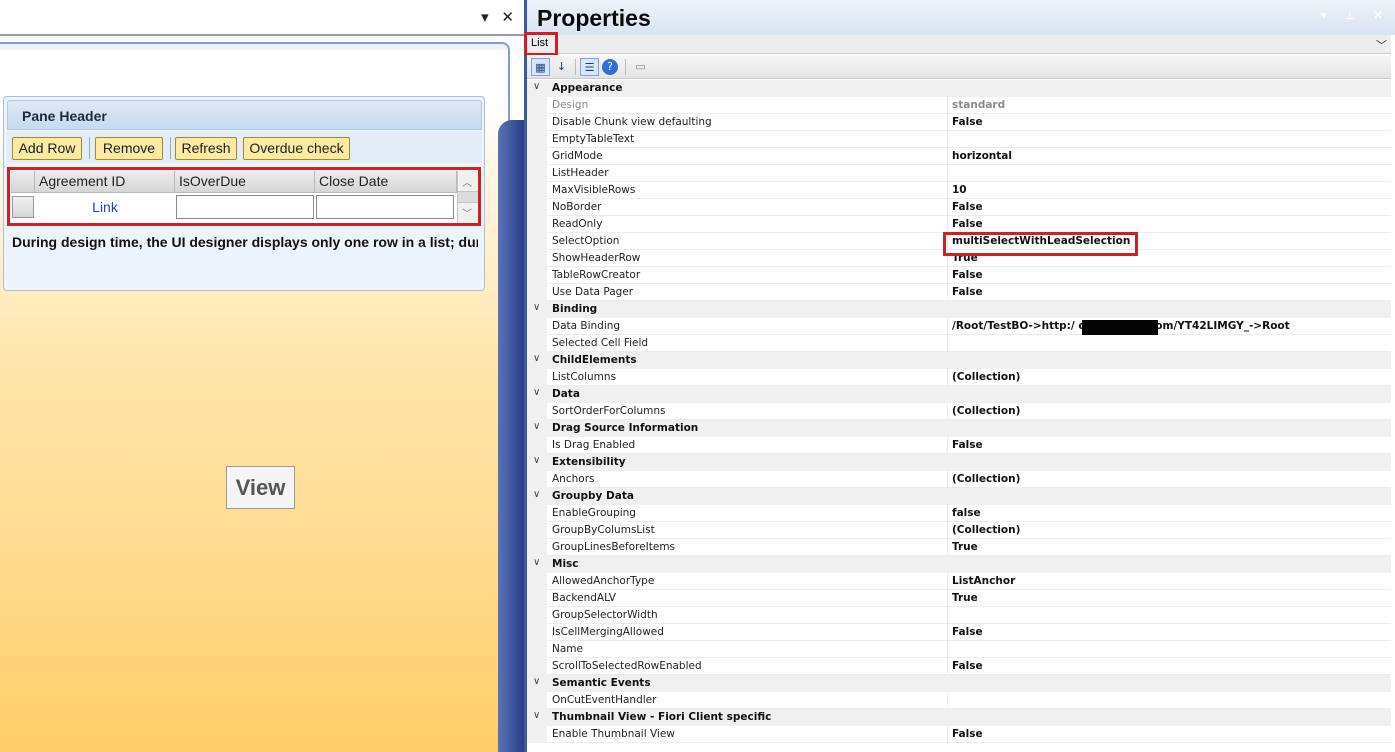 The height and width of the screenshot is (752, 1395). I want to click on category-row: ∨ Drag Source Information, so click(959, 428).